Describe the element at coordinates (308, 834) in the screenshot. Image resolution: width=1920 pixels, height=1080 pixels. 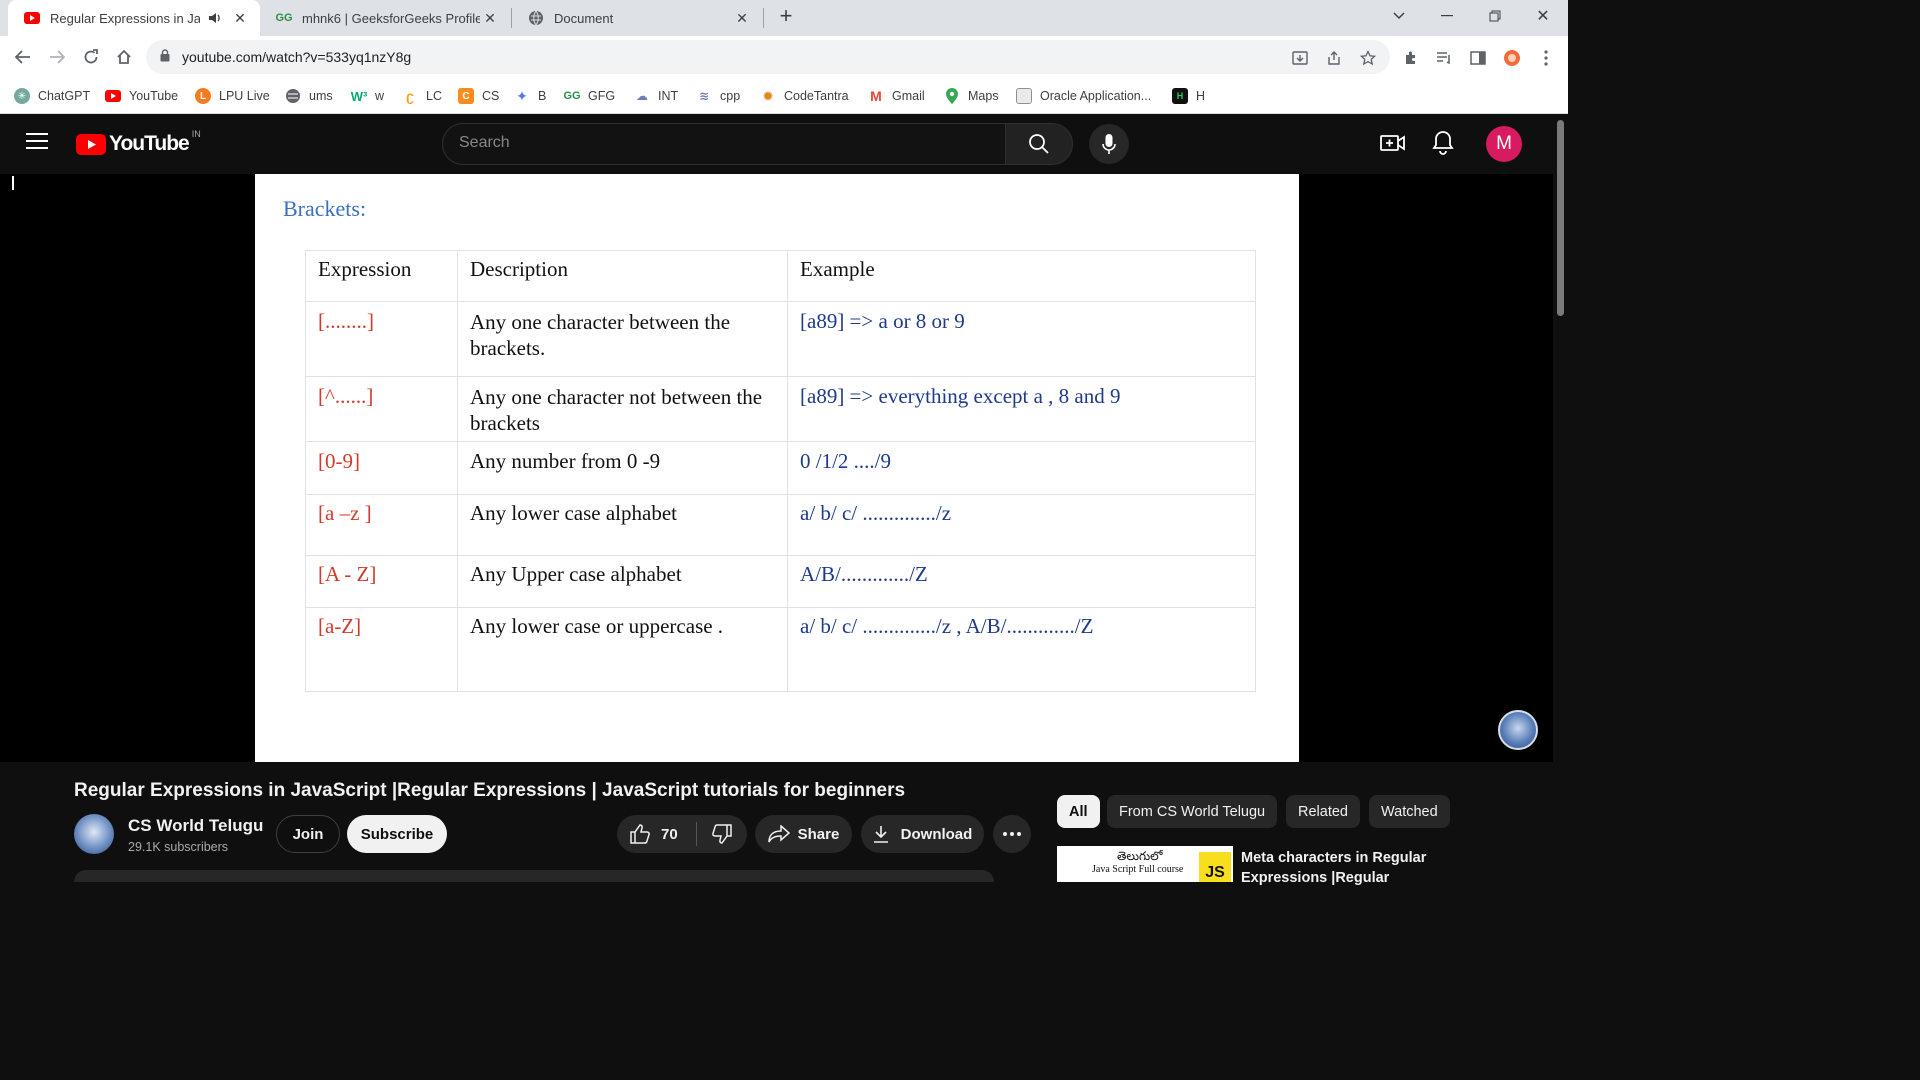
I see `join-button: Join` at that location.